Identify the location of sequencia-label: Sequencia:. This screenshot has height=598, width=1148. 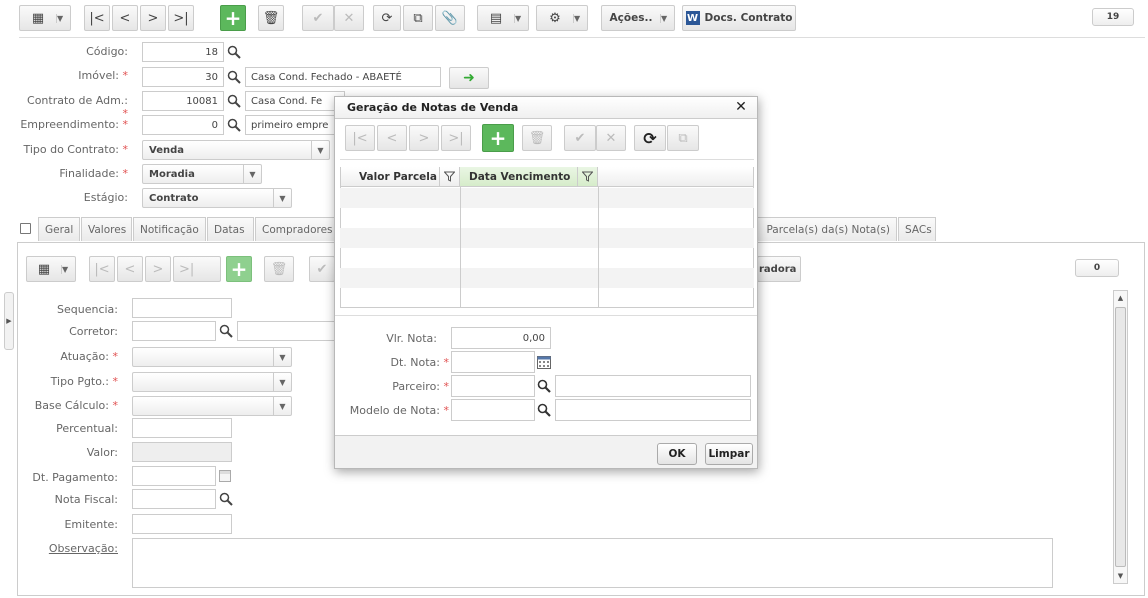
(87, 309).